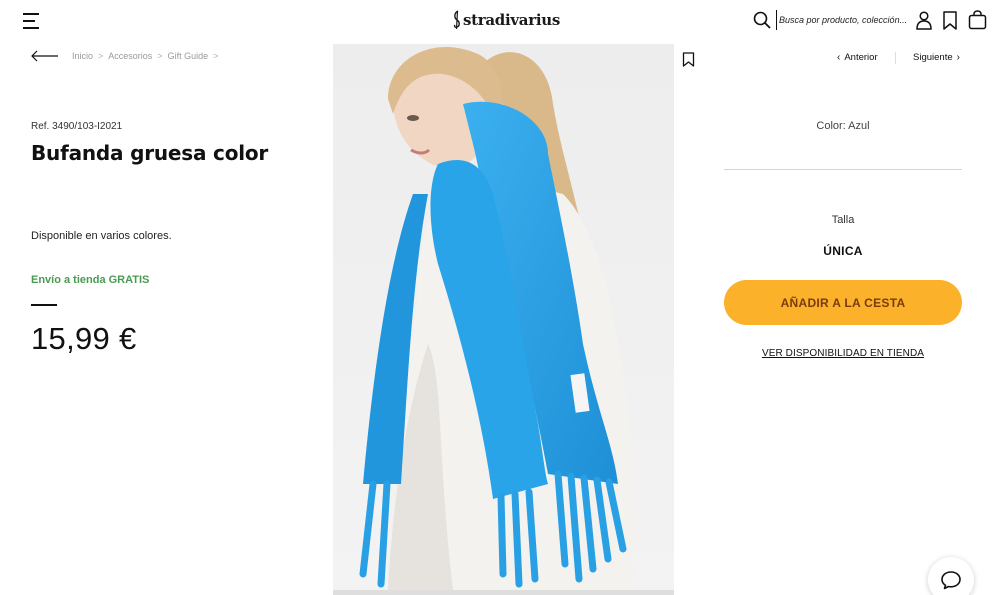 This screenshot has width=992, height=595. What do you see at coordinates (82, 56) in the screenshot?
I see `breadcrumb-item-inicio: Inicio` at bounding box center [82, 56].